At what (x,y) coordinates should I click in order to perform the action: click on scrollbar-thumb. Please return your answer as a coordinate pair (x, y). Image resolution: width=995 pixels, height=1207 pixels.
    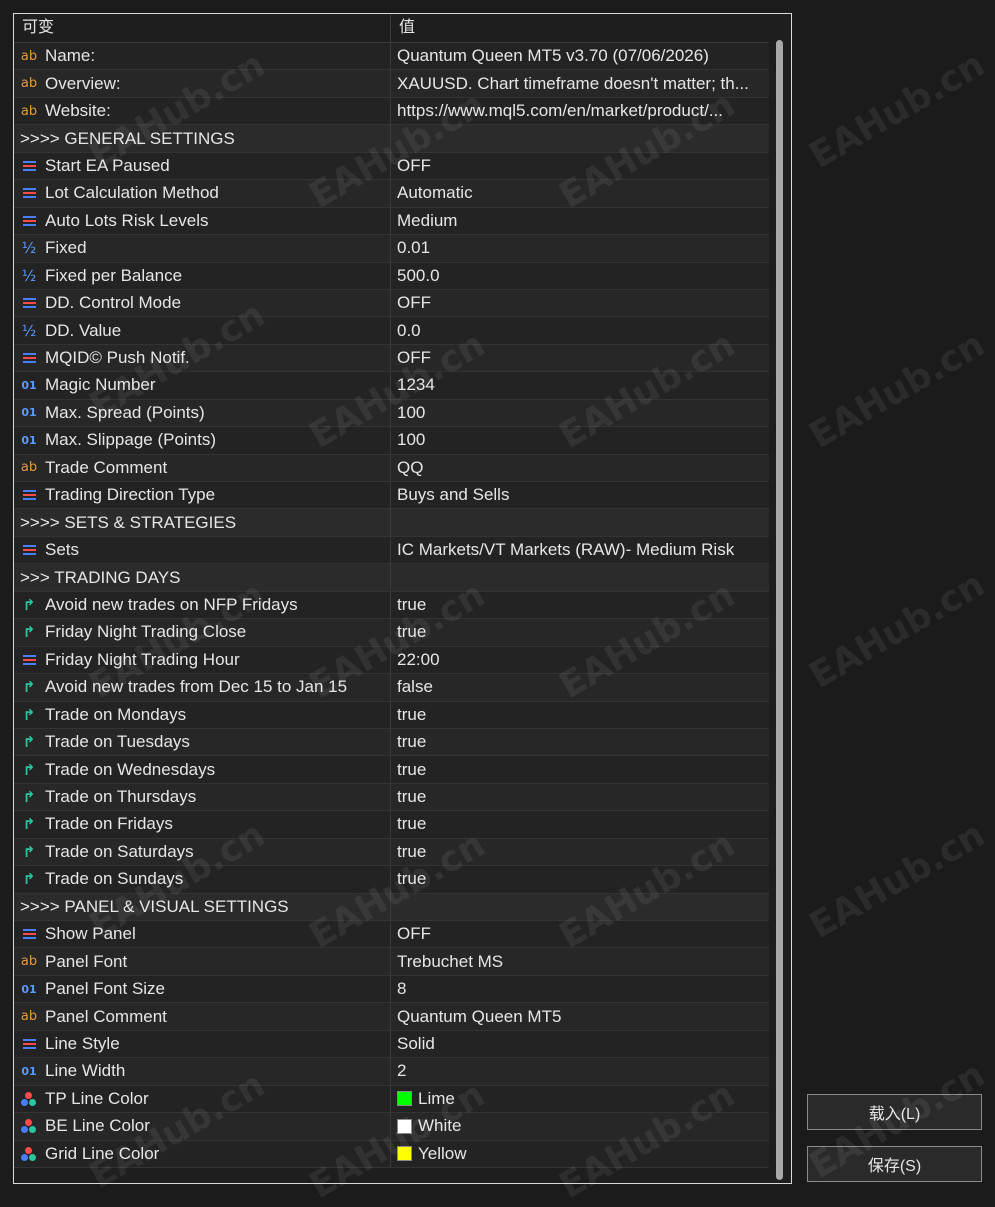
    Looking at the image, I should click on (779, 610).